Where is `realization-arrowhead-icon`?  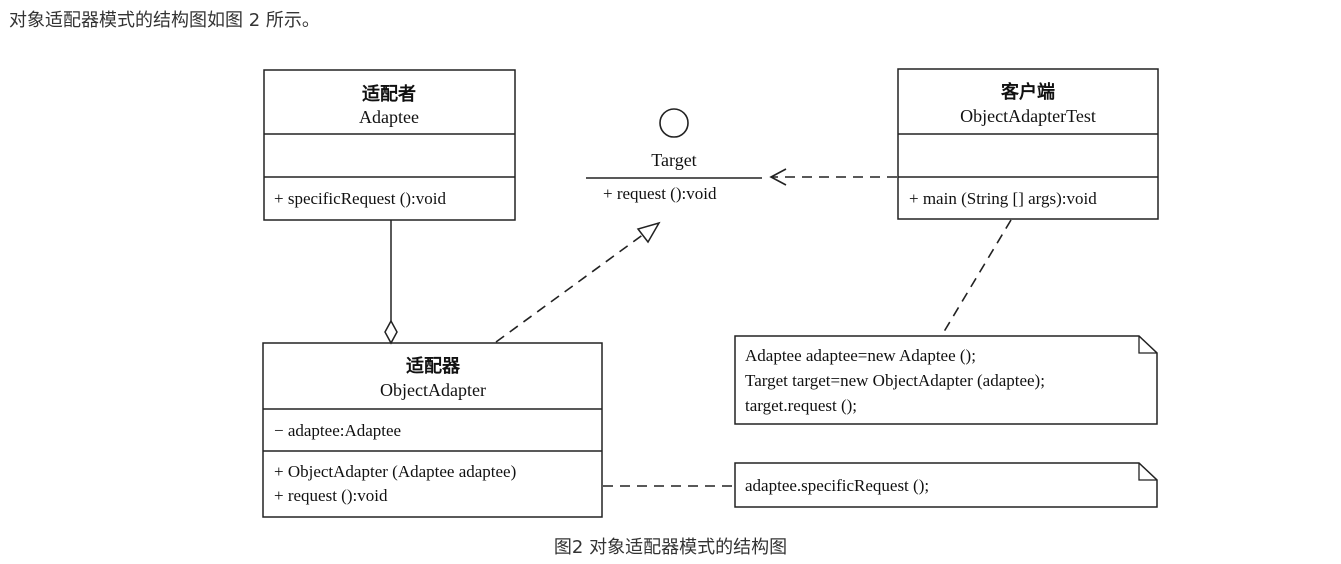 realization-arrowhead-icon is located at coordinates (648, 232).